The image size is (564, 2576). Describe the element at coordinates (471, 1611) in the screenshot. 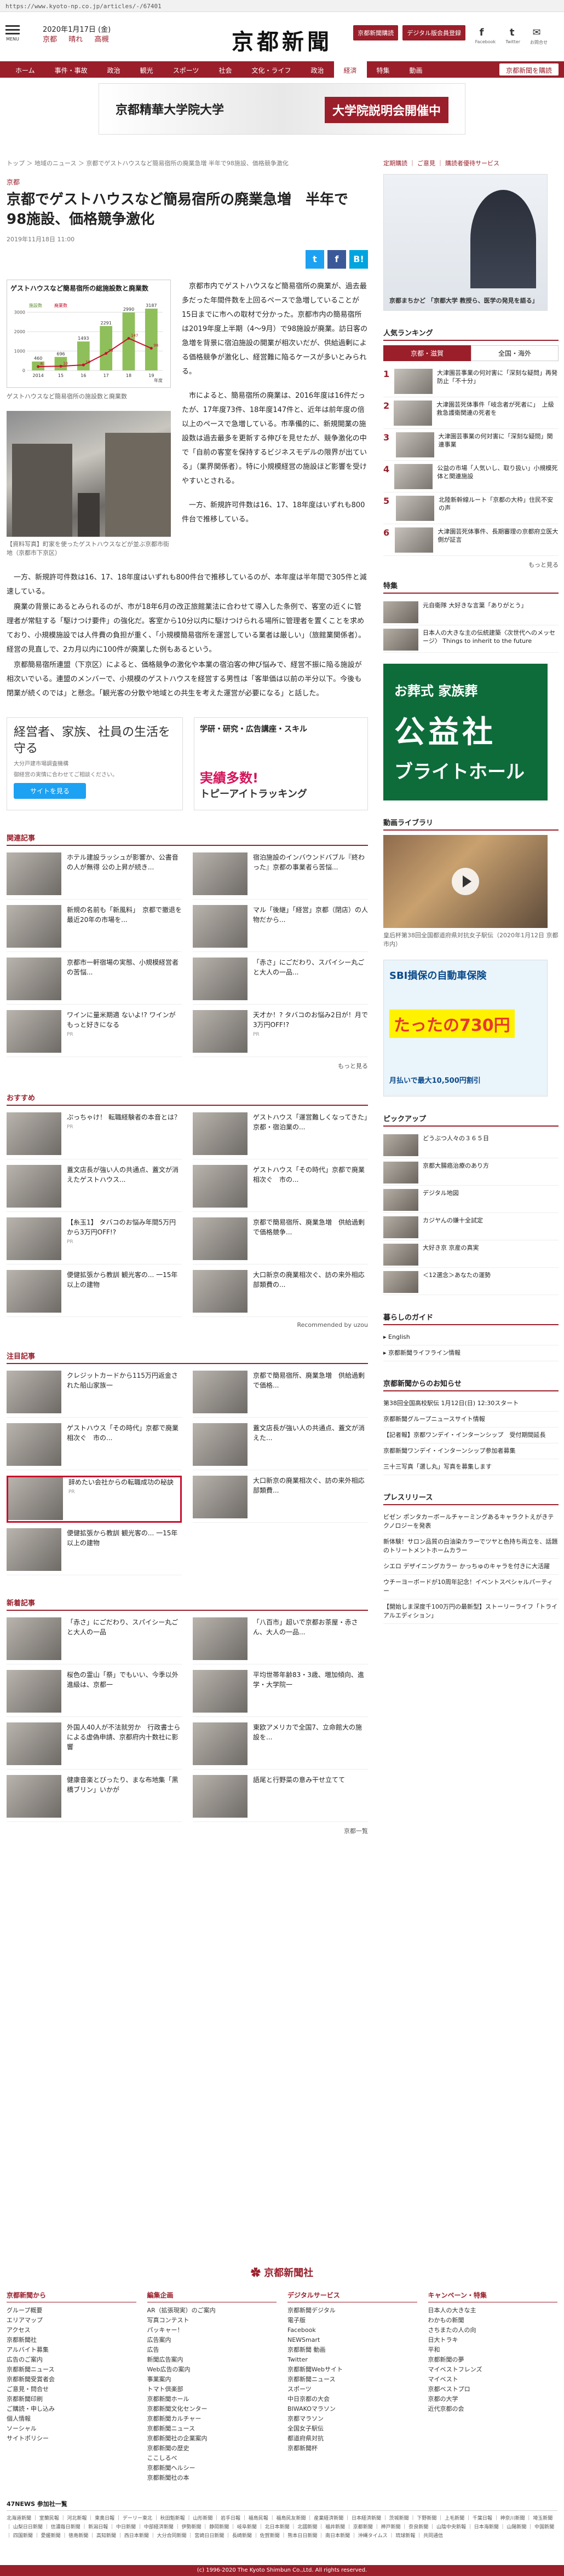

I see `press-item: 【開始しま深度千100万円の最新型】ストーリーライフ「トライアルエディション」` at that location.